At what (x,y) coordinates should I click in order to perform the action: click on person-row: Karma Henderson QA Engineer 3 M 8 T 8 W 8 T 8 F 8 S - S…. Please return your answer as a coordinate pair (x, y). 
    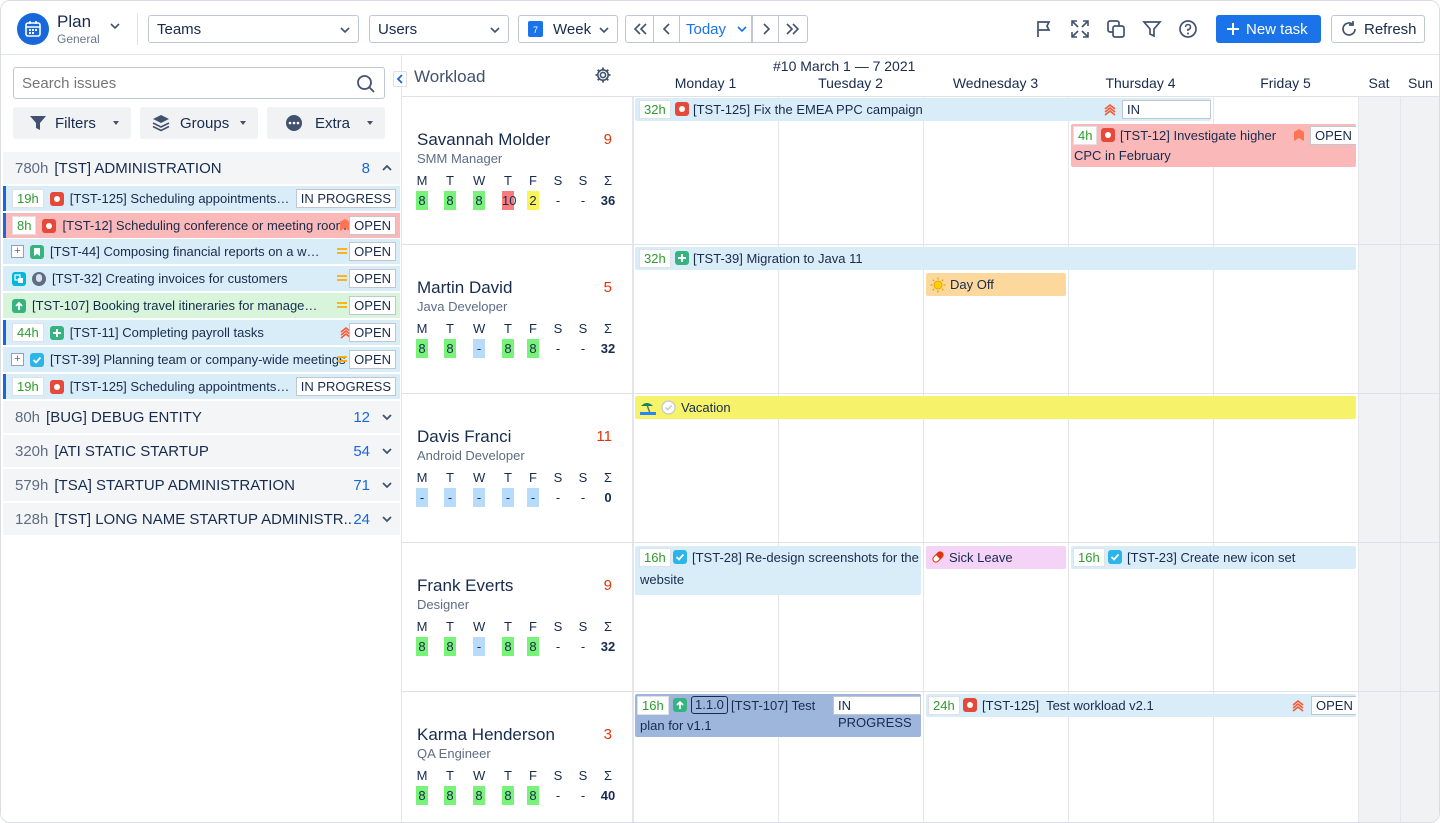
    Looking at the image, I should click on (517, 757).